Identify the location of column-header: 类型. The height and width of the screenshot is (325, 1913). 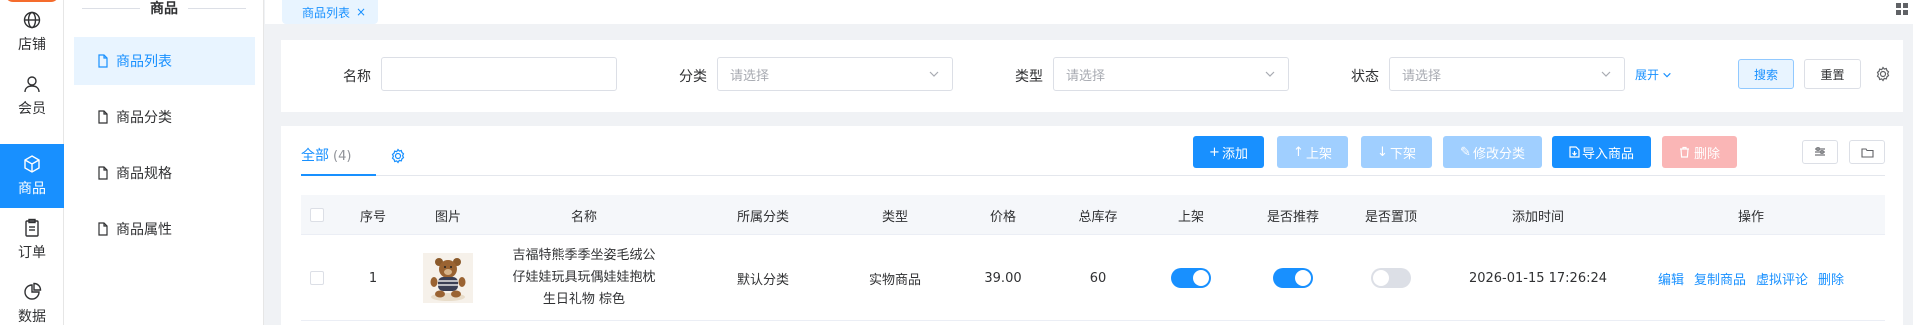
(894, 217).